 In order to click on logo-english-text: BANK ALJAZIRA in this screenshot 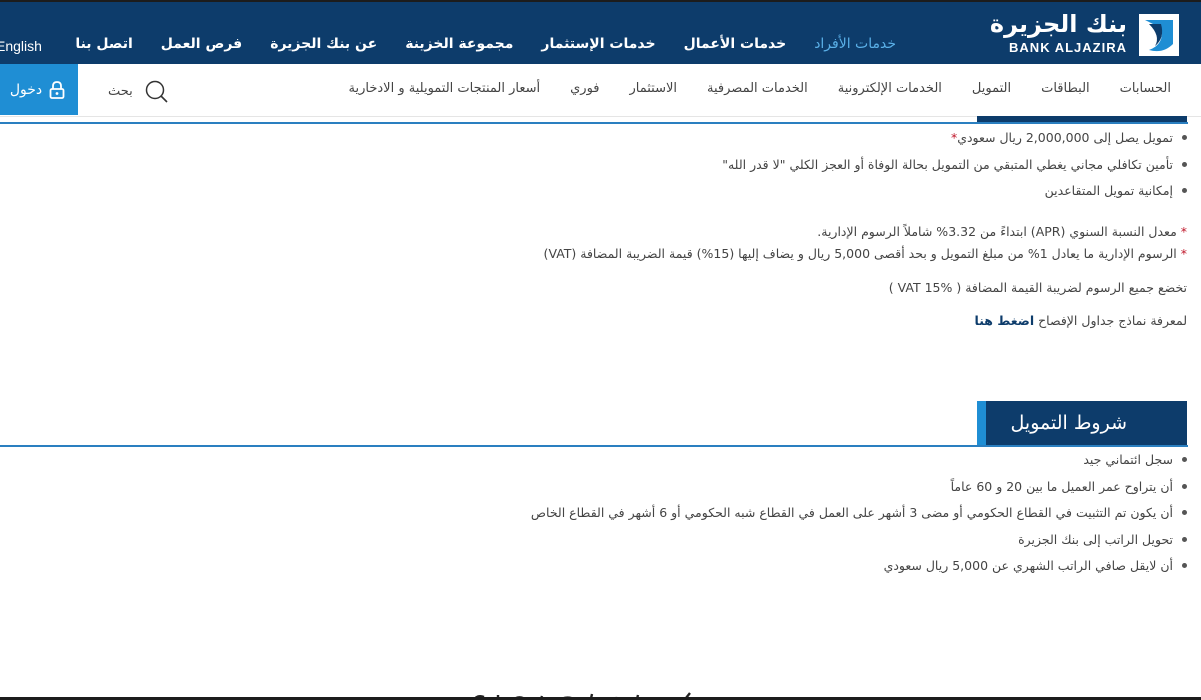, I will do `click(1068, 47)`.